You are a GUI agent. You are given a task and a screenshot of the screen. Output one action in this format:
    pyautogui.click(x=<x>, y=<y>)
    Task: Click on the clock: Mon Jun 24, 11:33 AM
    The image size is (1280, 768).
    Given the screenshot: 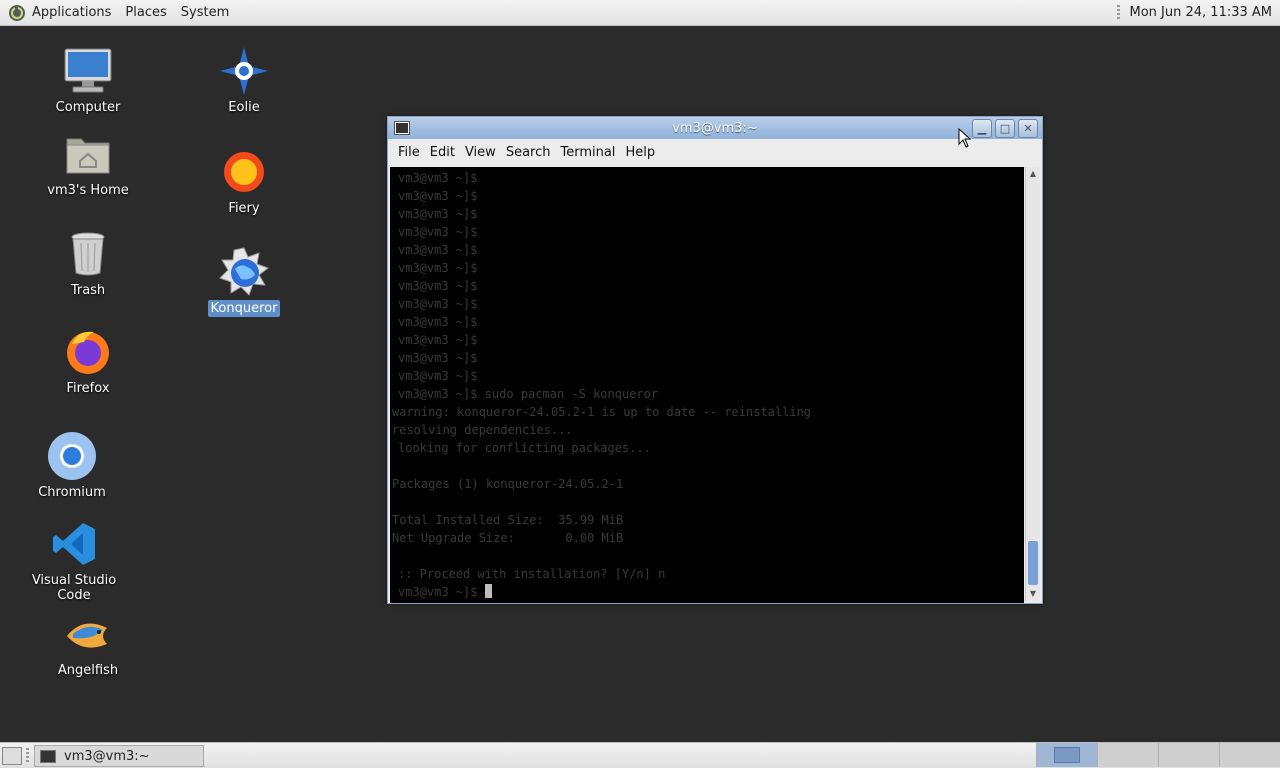 What is the action you would take?
    pyautogui.click(x=1201, y=12)
    